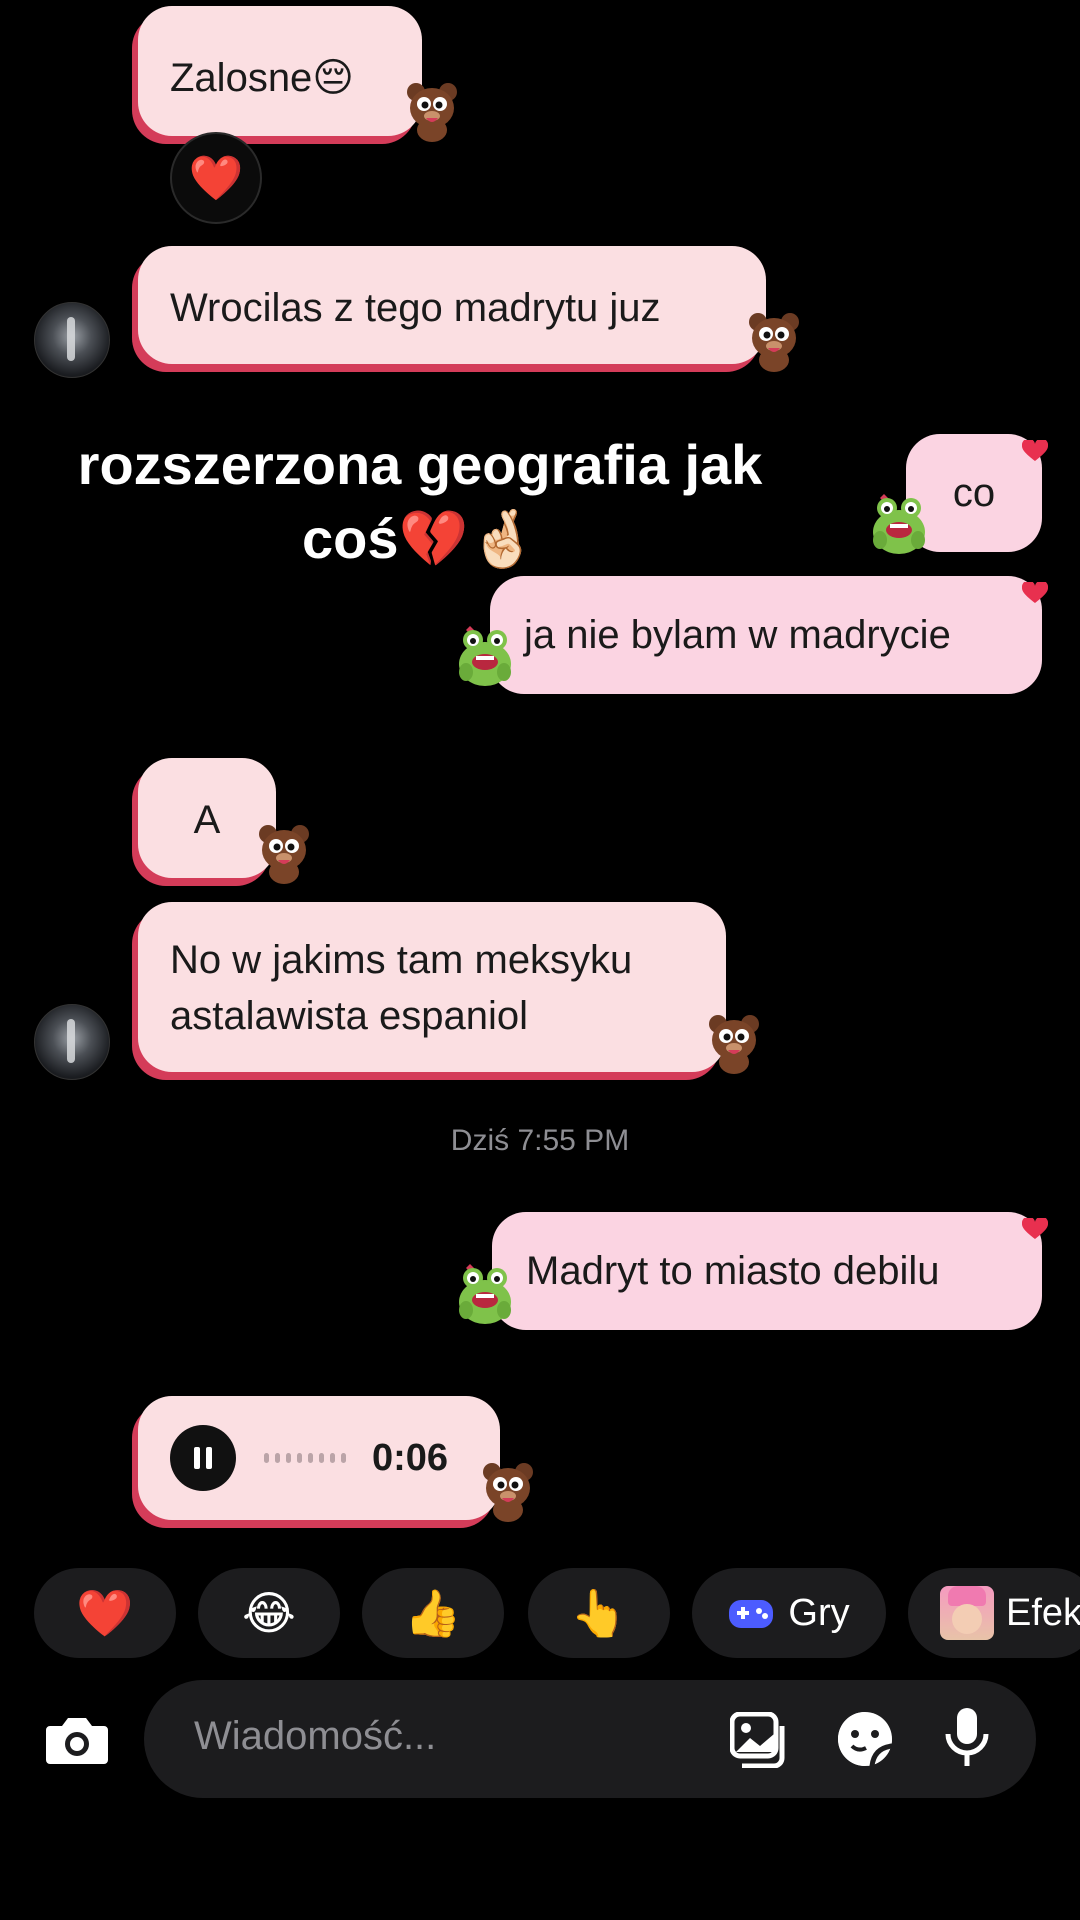 This screenshot has height=1920, width=1080. I want to click on pause-button, so click(203, 1458).